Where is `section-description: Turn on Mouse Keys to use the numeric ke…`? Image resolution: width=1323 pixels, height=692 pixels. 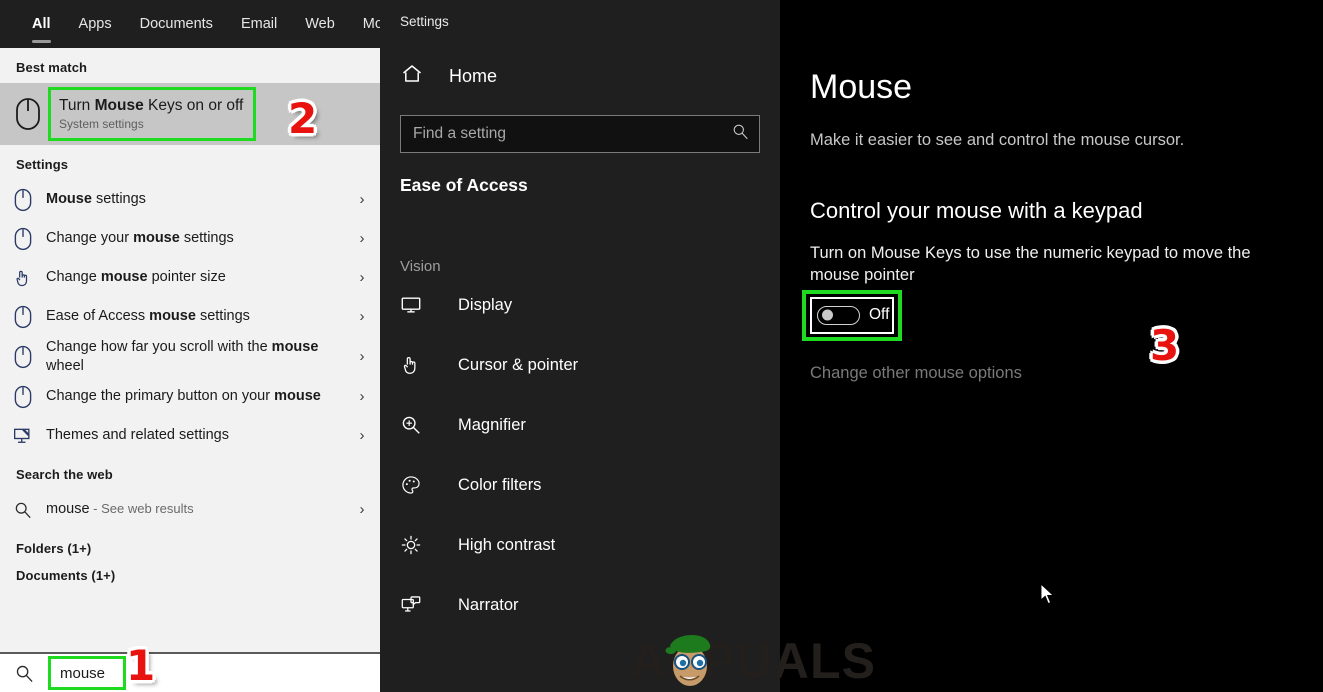 section-description: Turn on Mouse Keys to use the numeric ke… is located at coordinates (1030, 264).